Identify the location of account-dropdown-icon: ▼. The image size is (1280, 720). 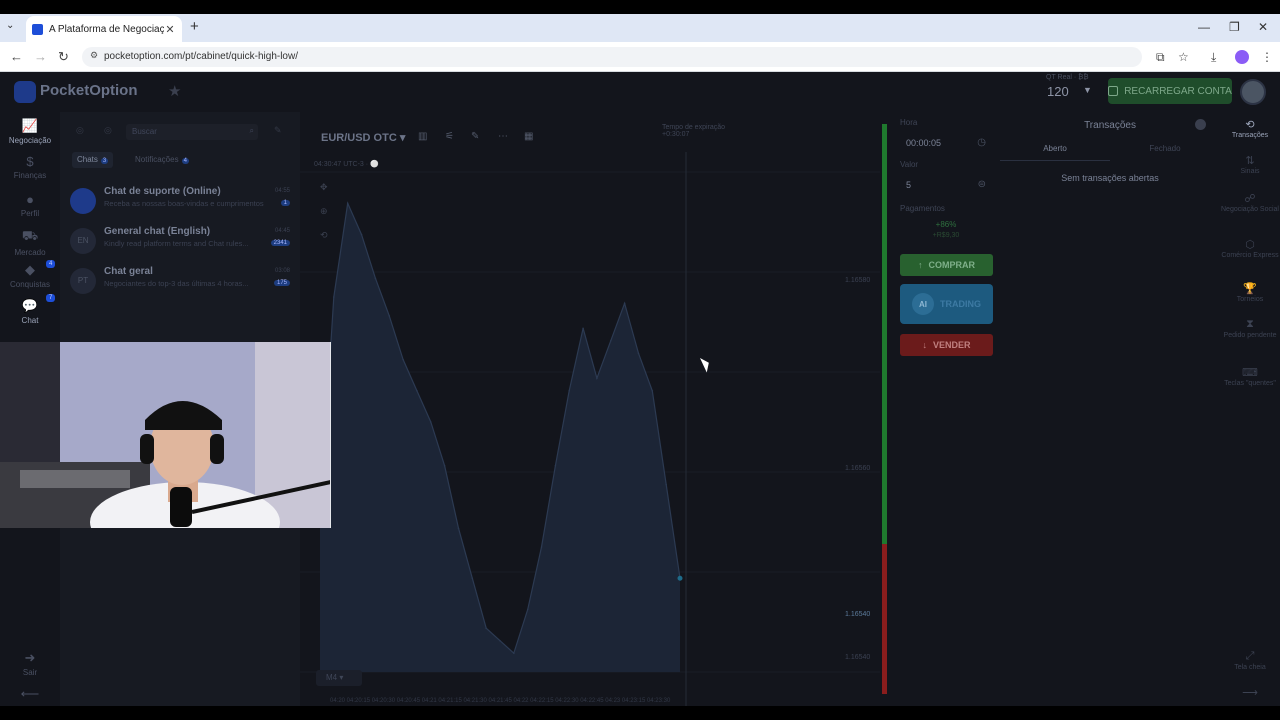
(1087, 90).